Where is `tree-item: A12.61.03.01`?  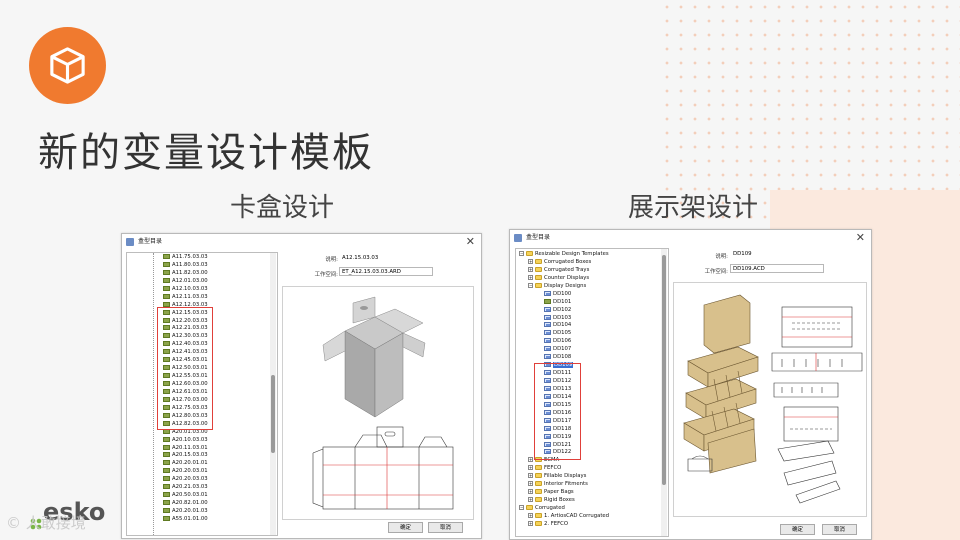
tree-item: A12.61.03.01 is located at coordinates (185, 392).